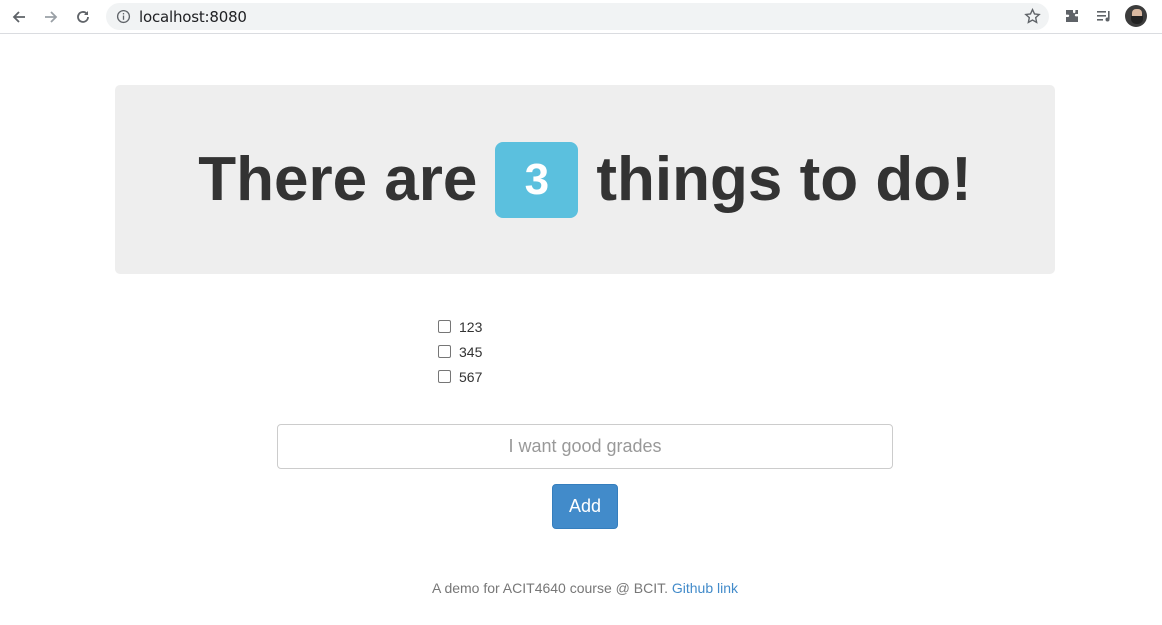 This screenshot has height=625, width=1162. What do you see at coordinates (1137, 20) in the screenshot?
I see `avatar-beard` at bounding box center [1137, 20].